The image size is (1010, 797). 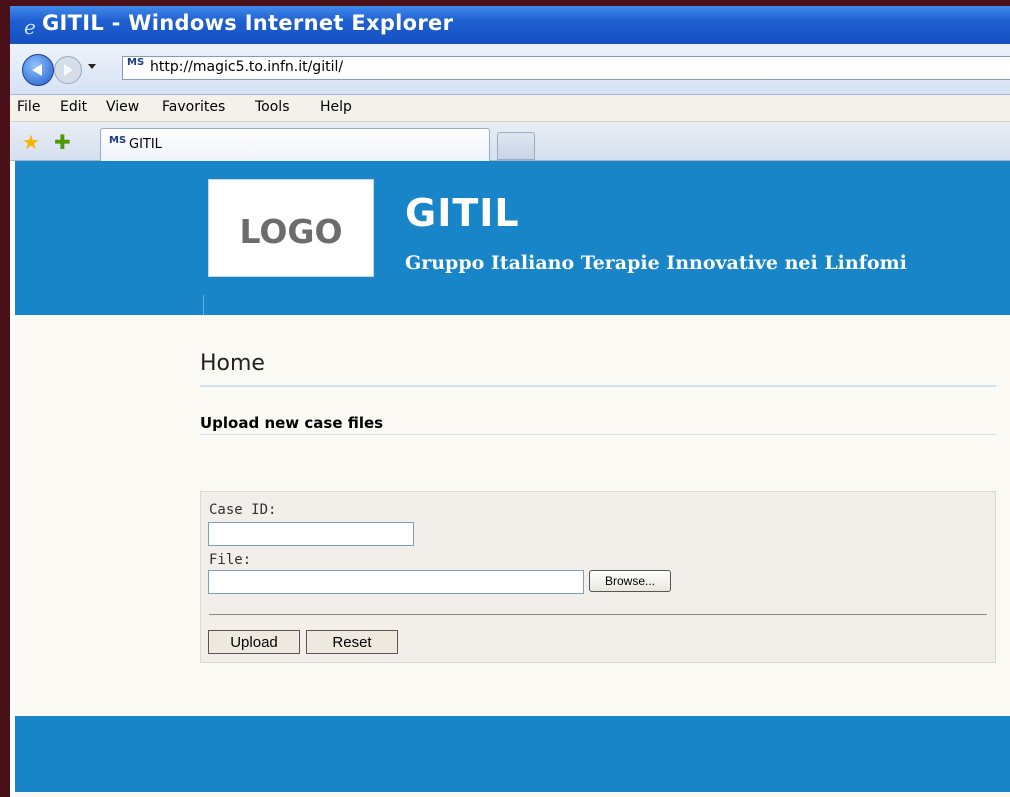 What do you see at coordinates (38, 70) in the screenshot?
I see `back-button` at bounding box center [38, 70].